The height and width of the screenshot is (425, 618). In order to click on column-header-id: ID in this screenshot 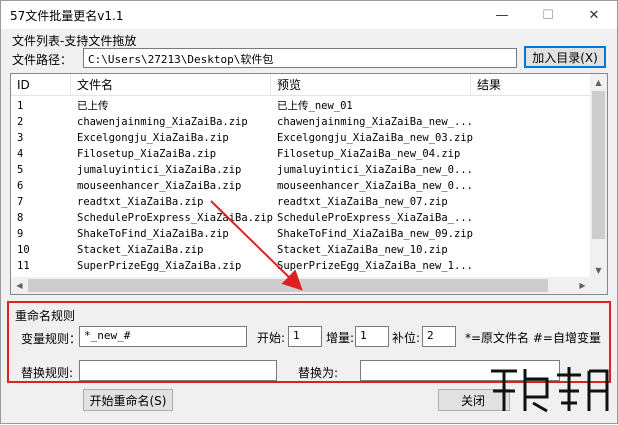, I will do `click(41, 85)`.